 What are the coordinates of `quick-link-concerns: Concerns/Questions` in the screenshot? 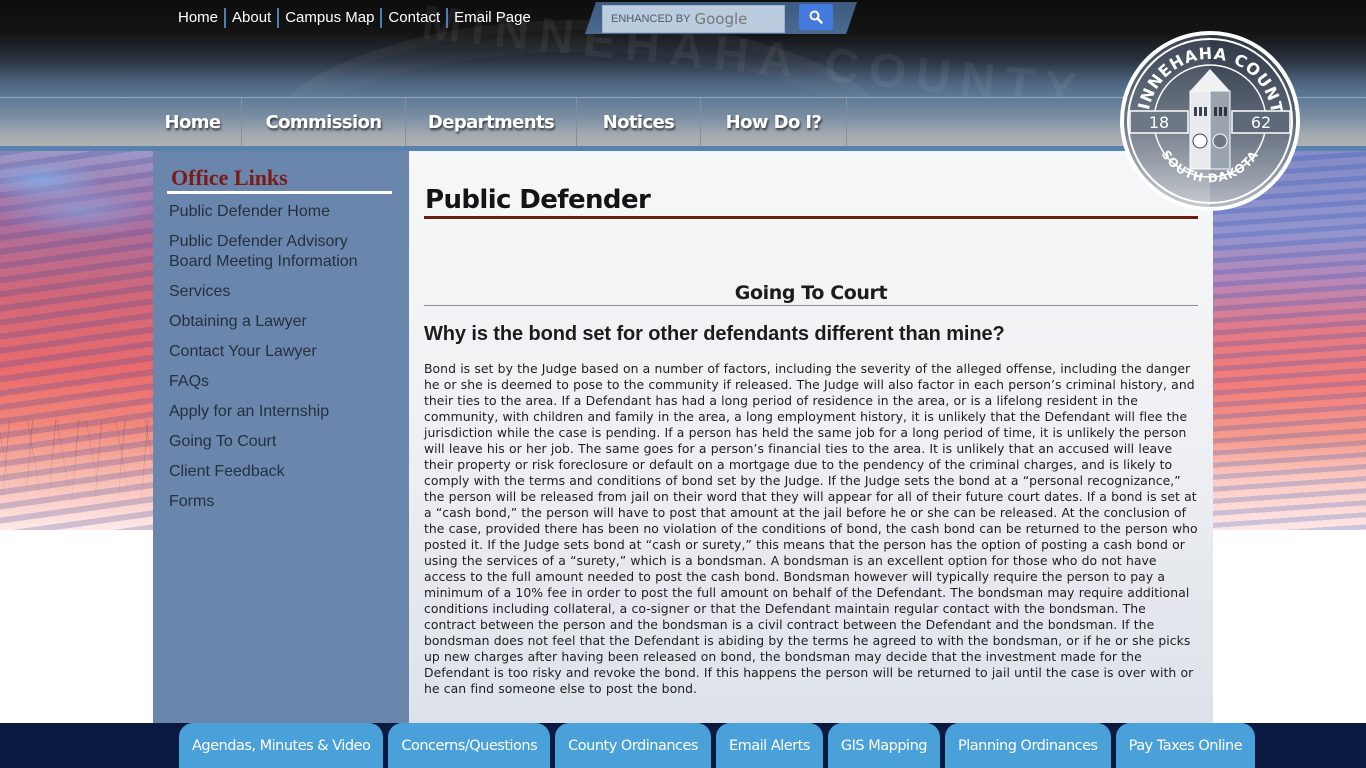 It's located at (469, 745).